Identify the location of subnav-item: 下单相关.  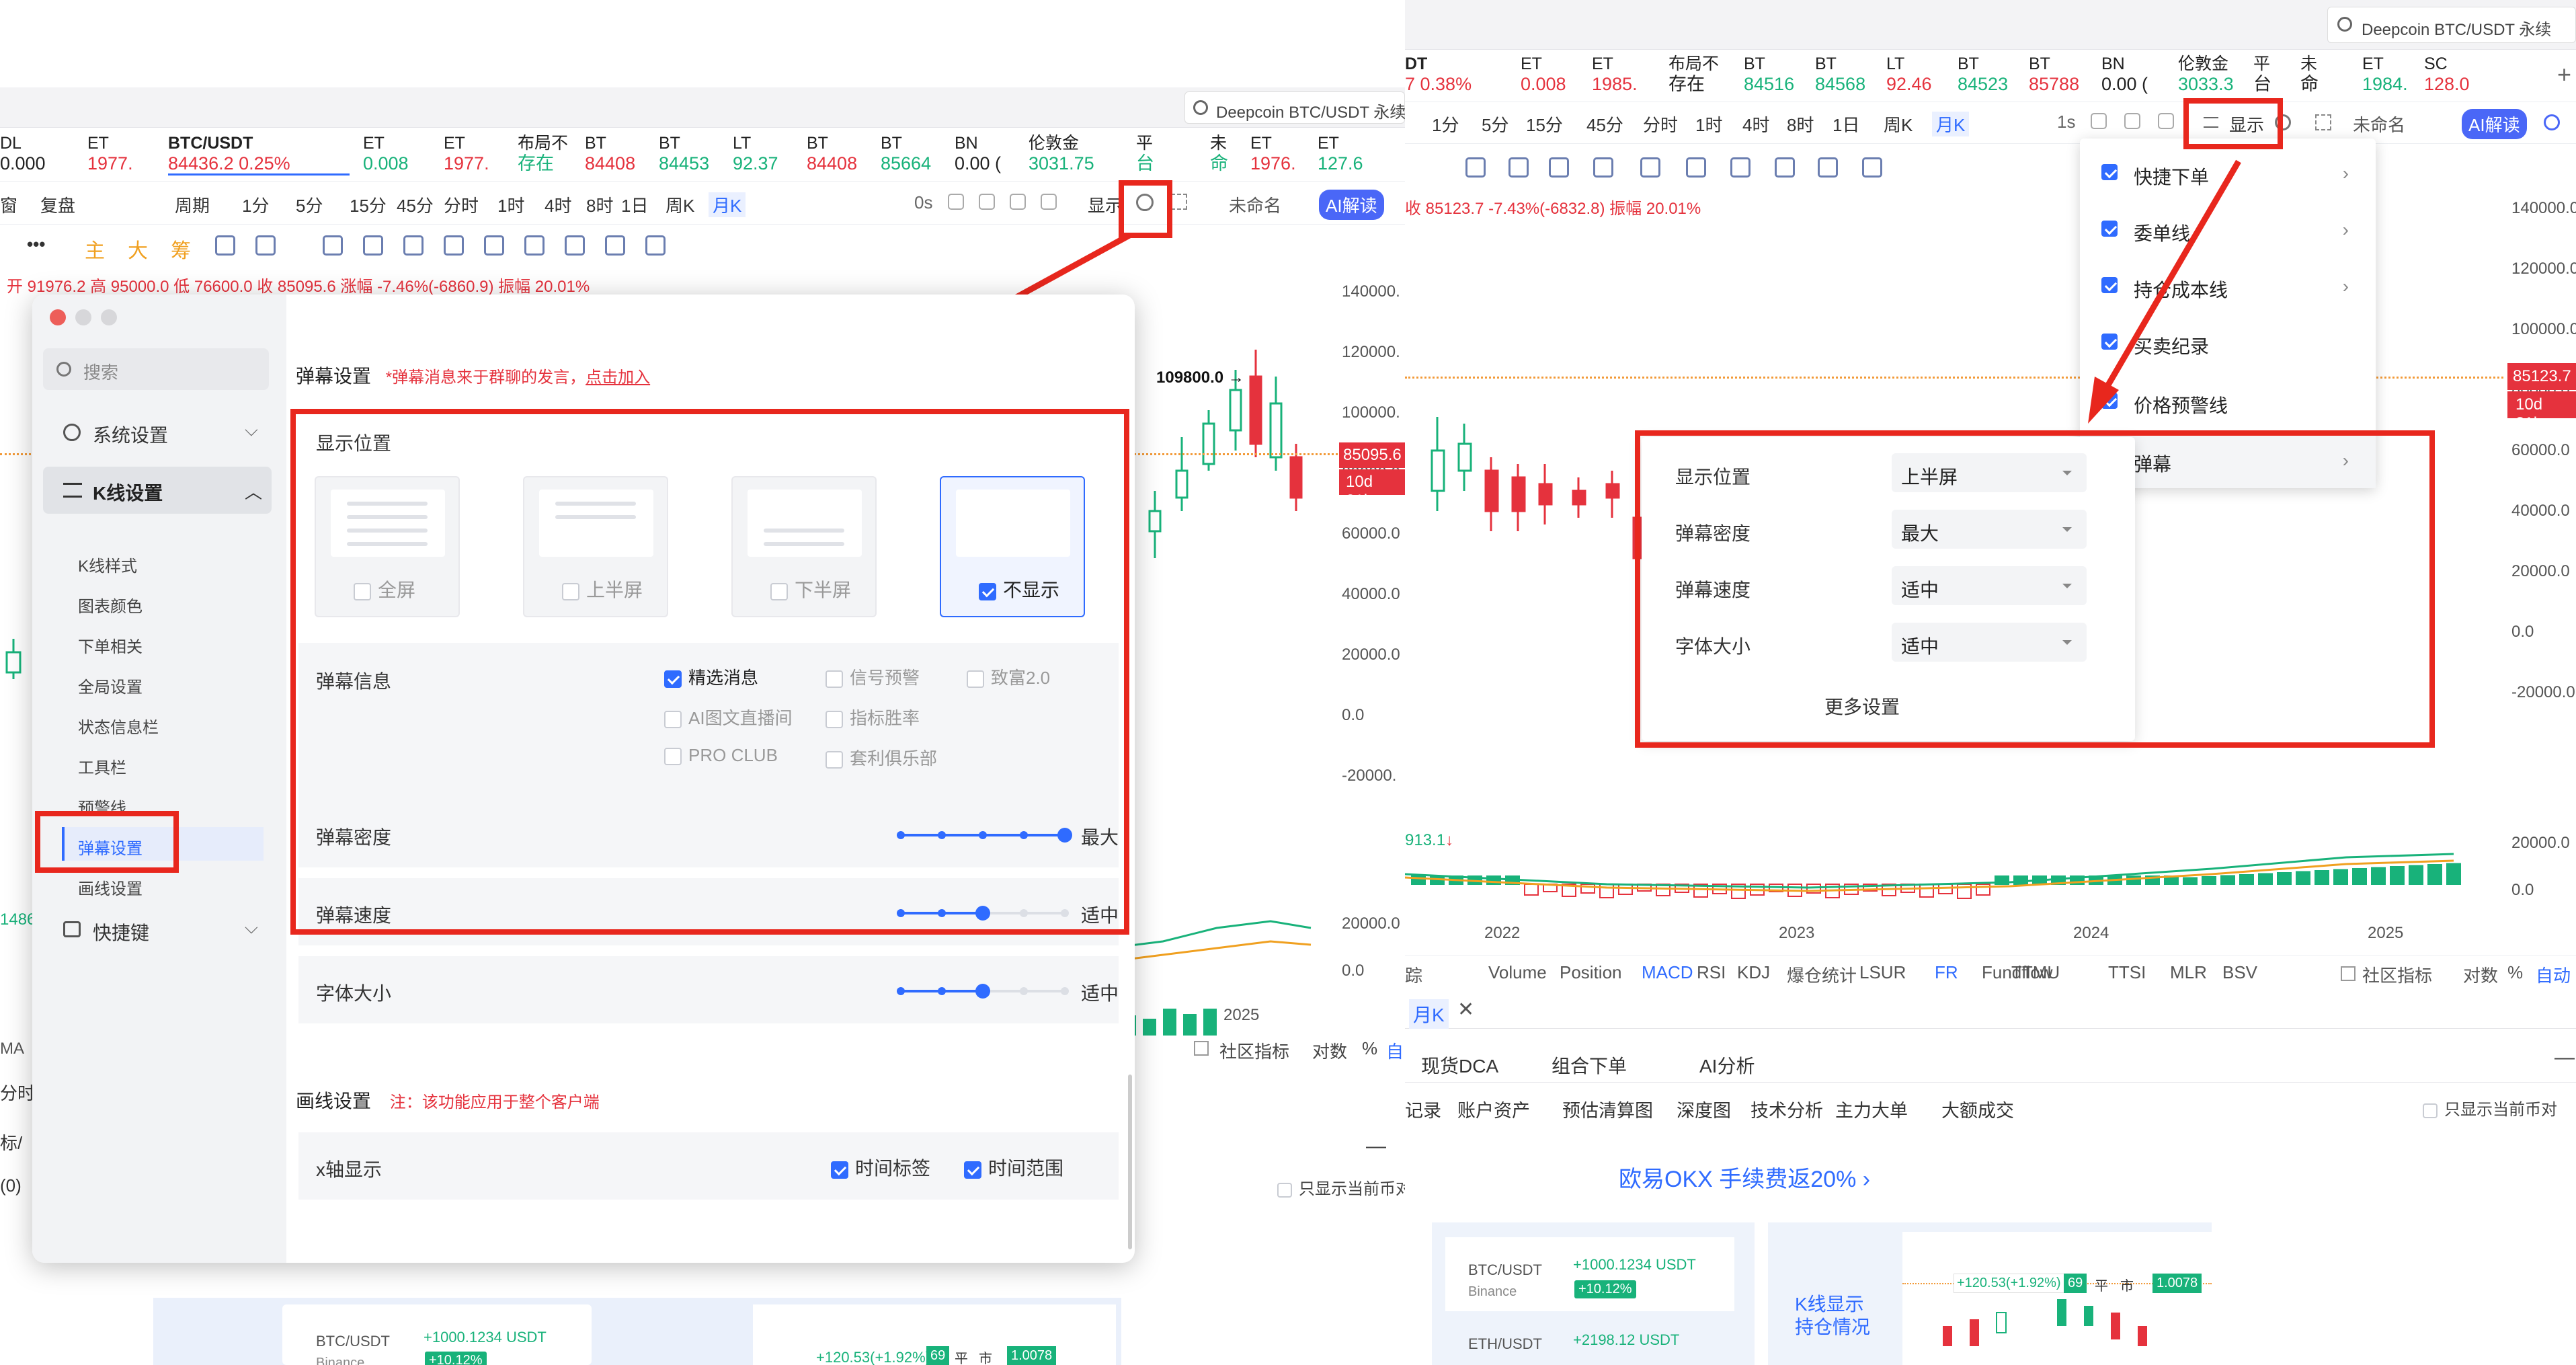
(163, 642).